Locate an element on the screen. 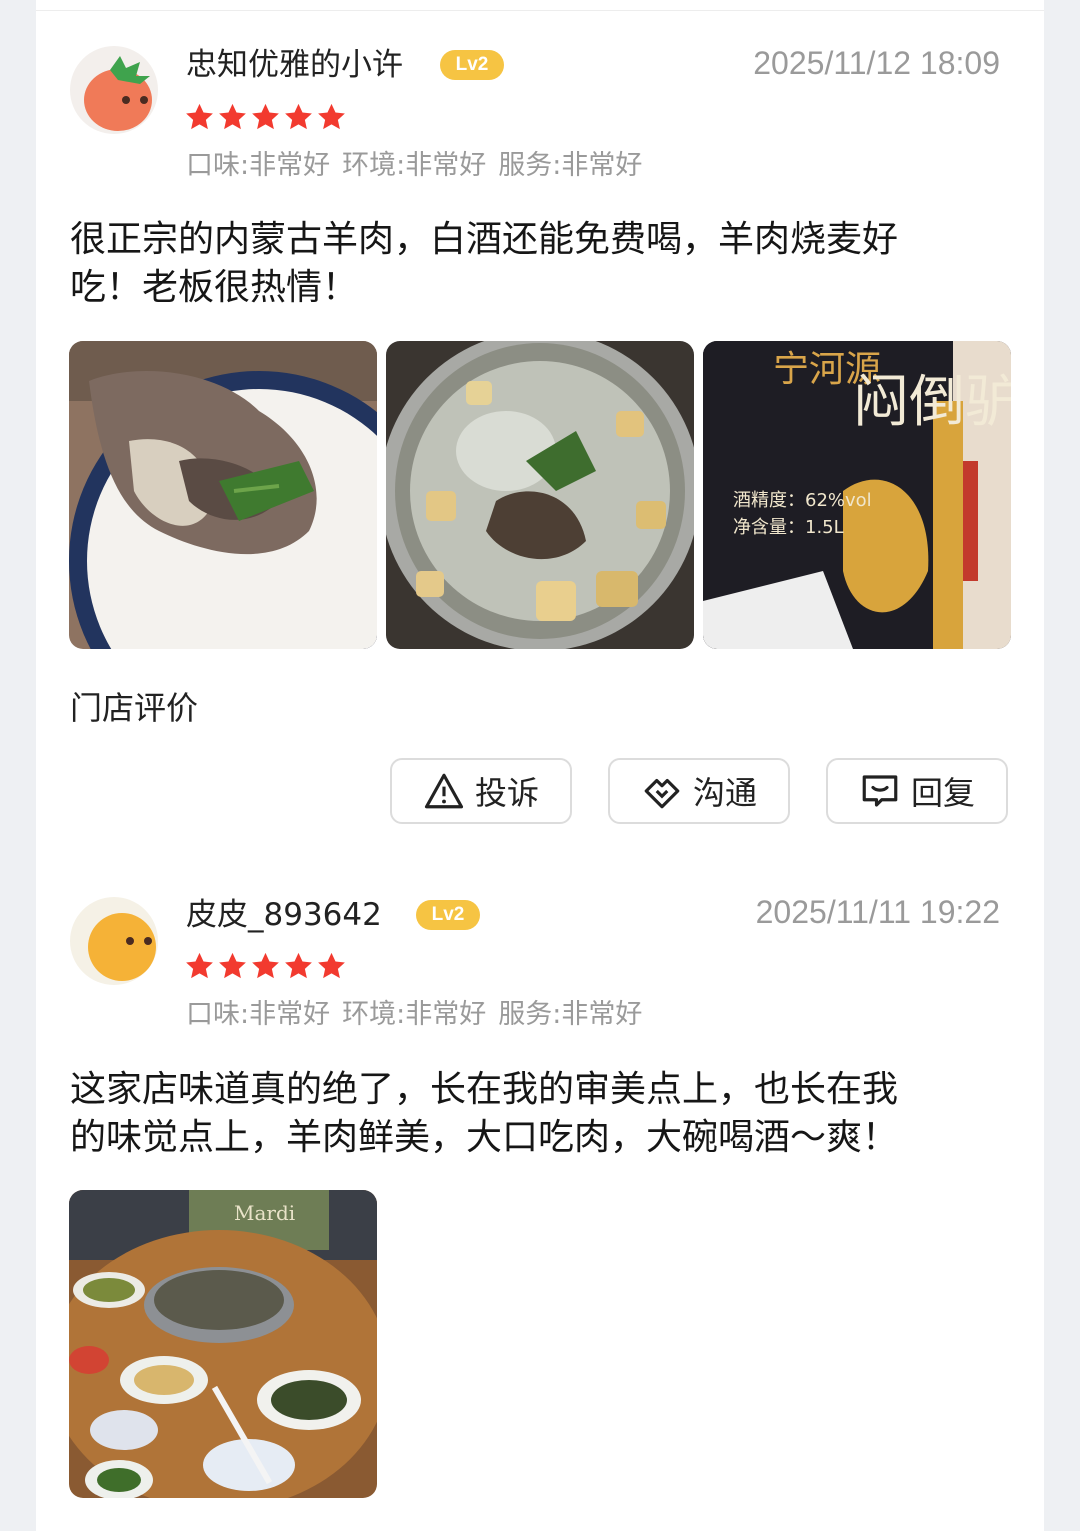  review-text: 很正宗的内蒙古羊肉，白酒还能免费喝，羊肉烧麦好 吃！老板很热情！ is located at coordinates (540, 264).